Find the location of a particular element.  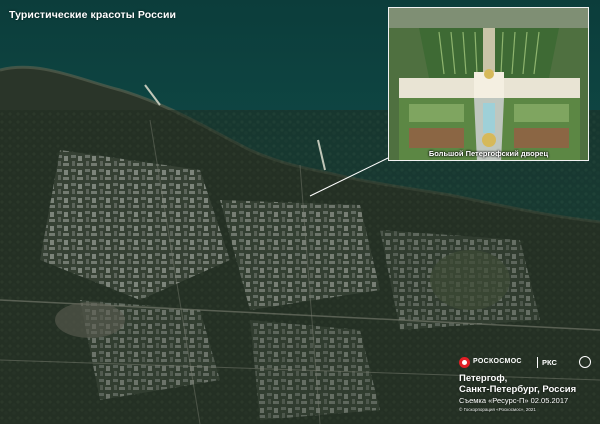

page-title: Туристические красоты России is located at coordinates (93, 15).